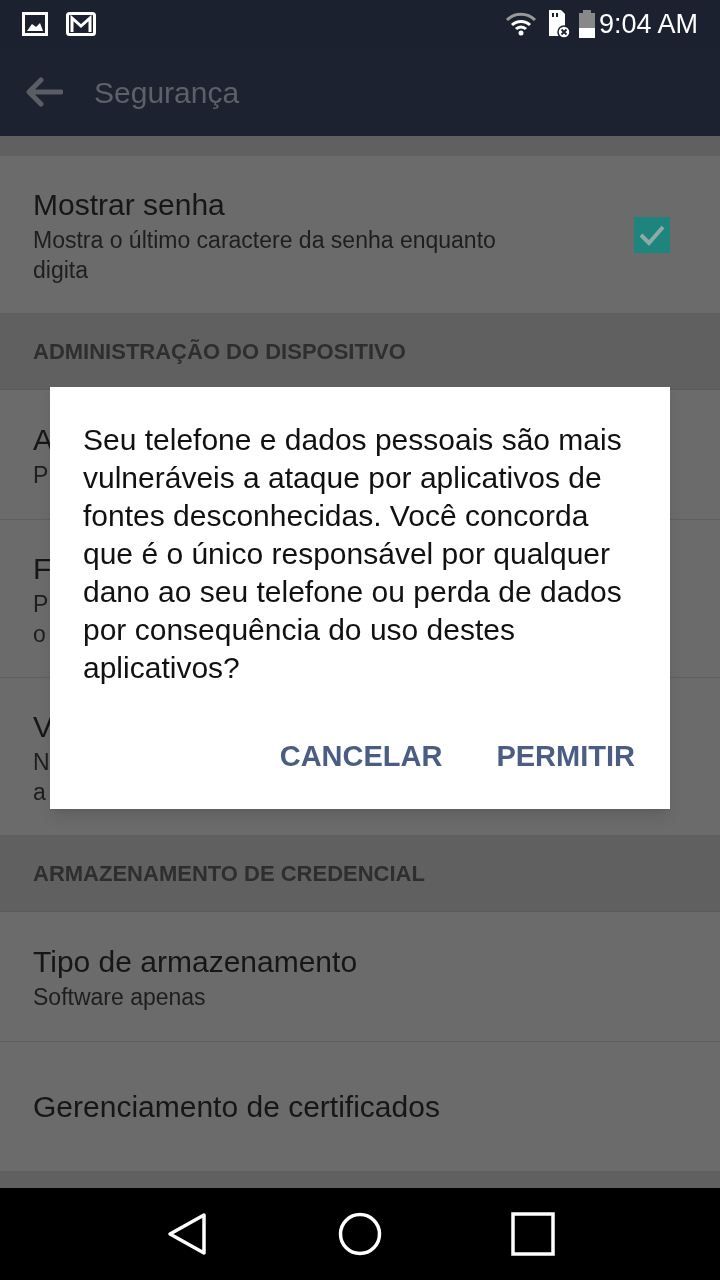  Describe the element at coordinates (586, 24) in the screenshot. I see `battery-icon` at that location.